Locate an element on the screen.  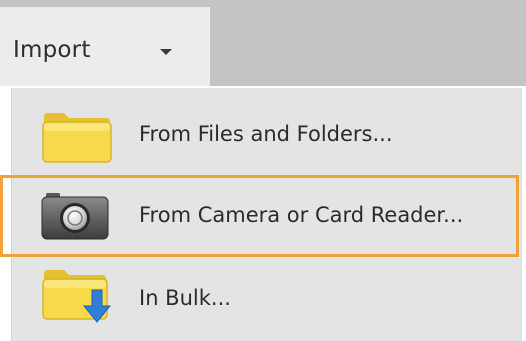
import-label: Import is located at coordinates (52, 50).